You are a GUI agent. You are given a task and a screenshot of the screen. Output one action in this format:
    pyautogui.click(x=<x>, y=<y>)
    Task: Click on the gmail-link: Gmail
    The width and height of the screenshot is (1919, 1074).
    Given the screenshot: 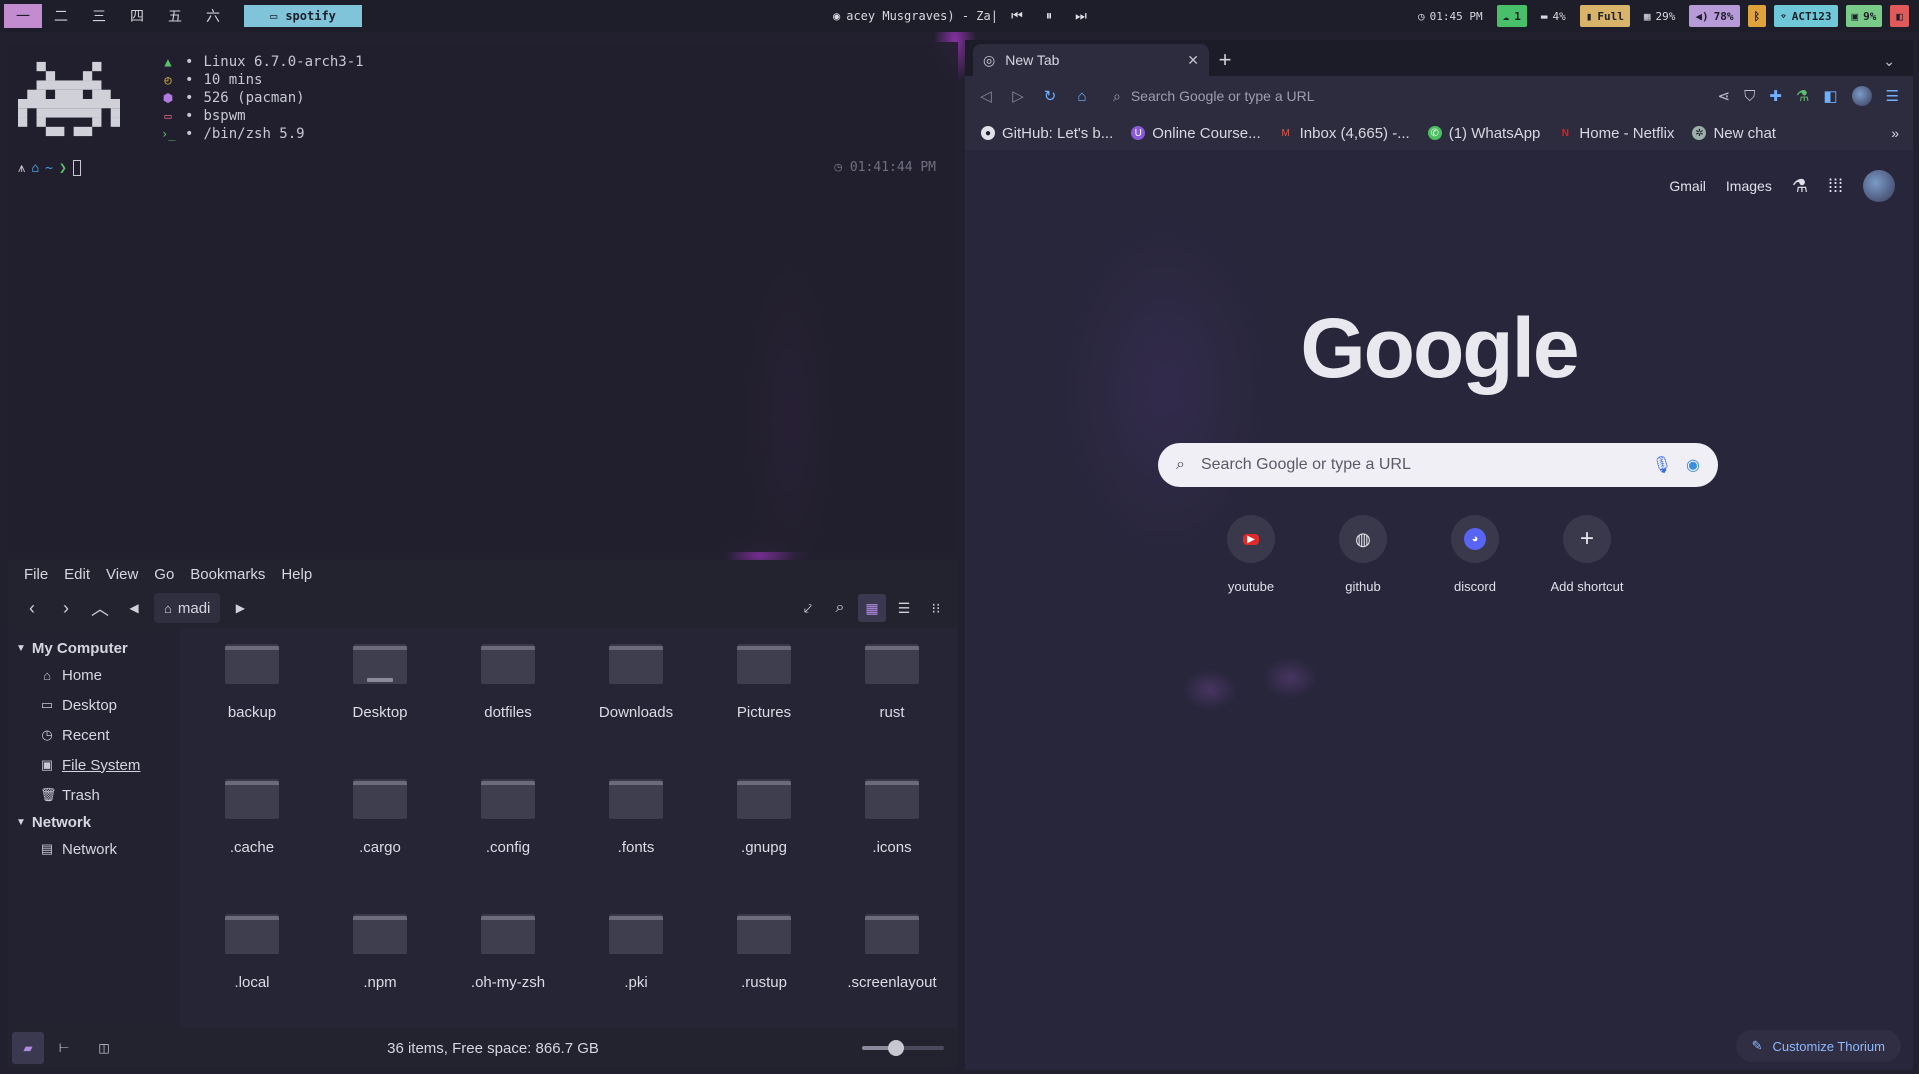 What is the action you would take?
    pyautogui.click(x=1687, y=186)
    